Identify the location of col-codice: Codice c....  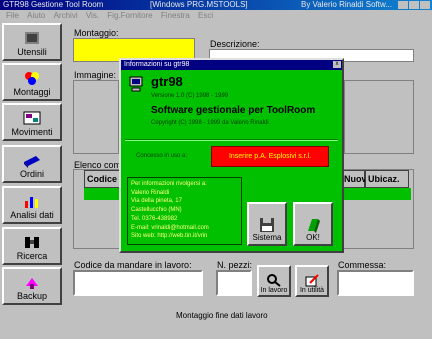
(102, 185).